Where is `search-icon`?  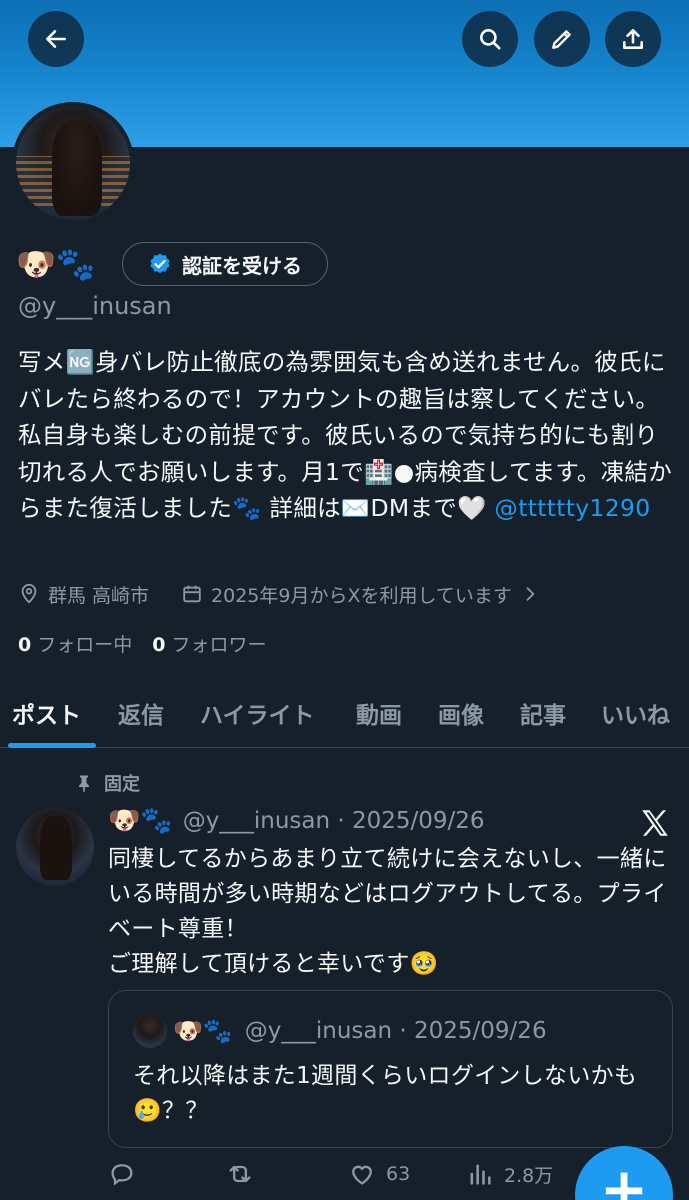
search-icon is located at coordinates (490, 39).